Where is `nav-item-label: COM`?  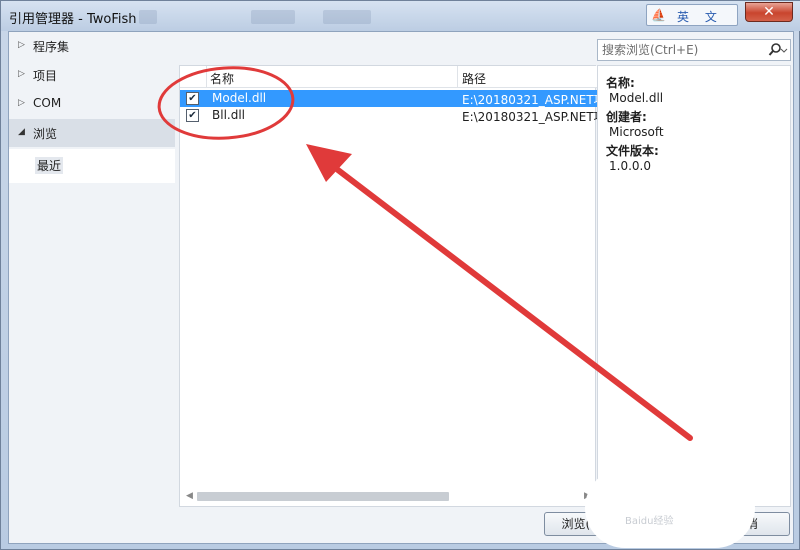
nav-item-label: COM is located at coordinates (47, 103).